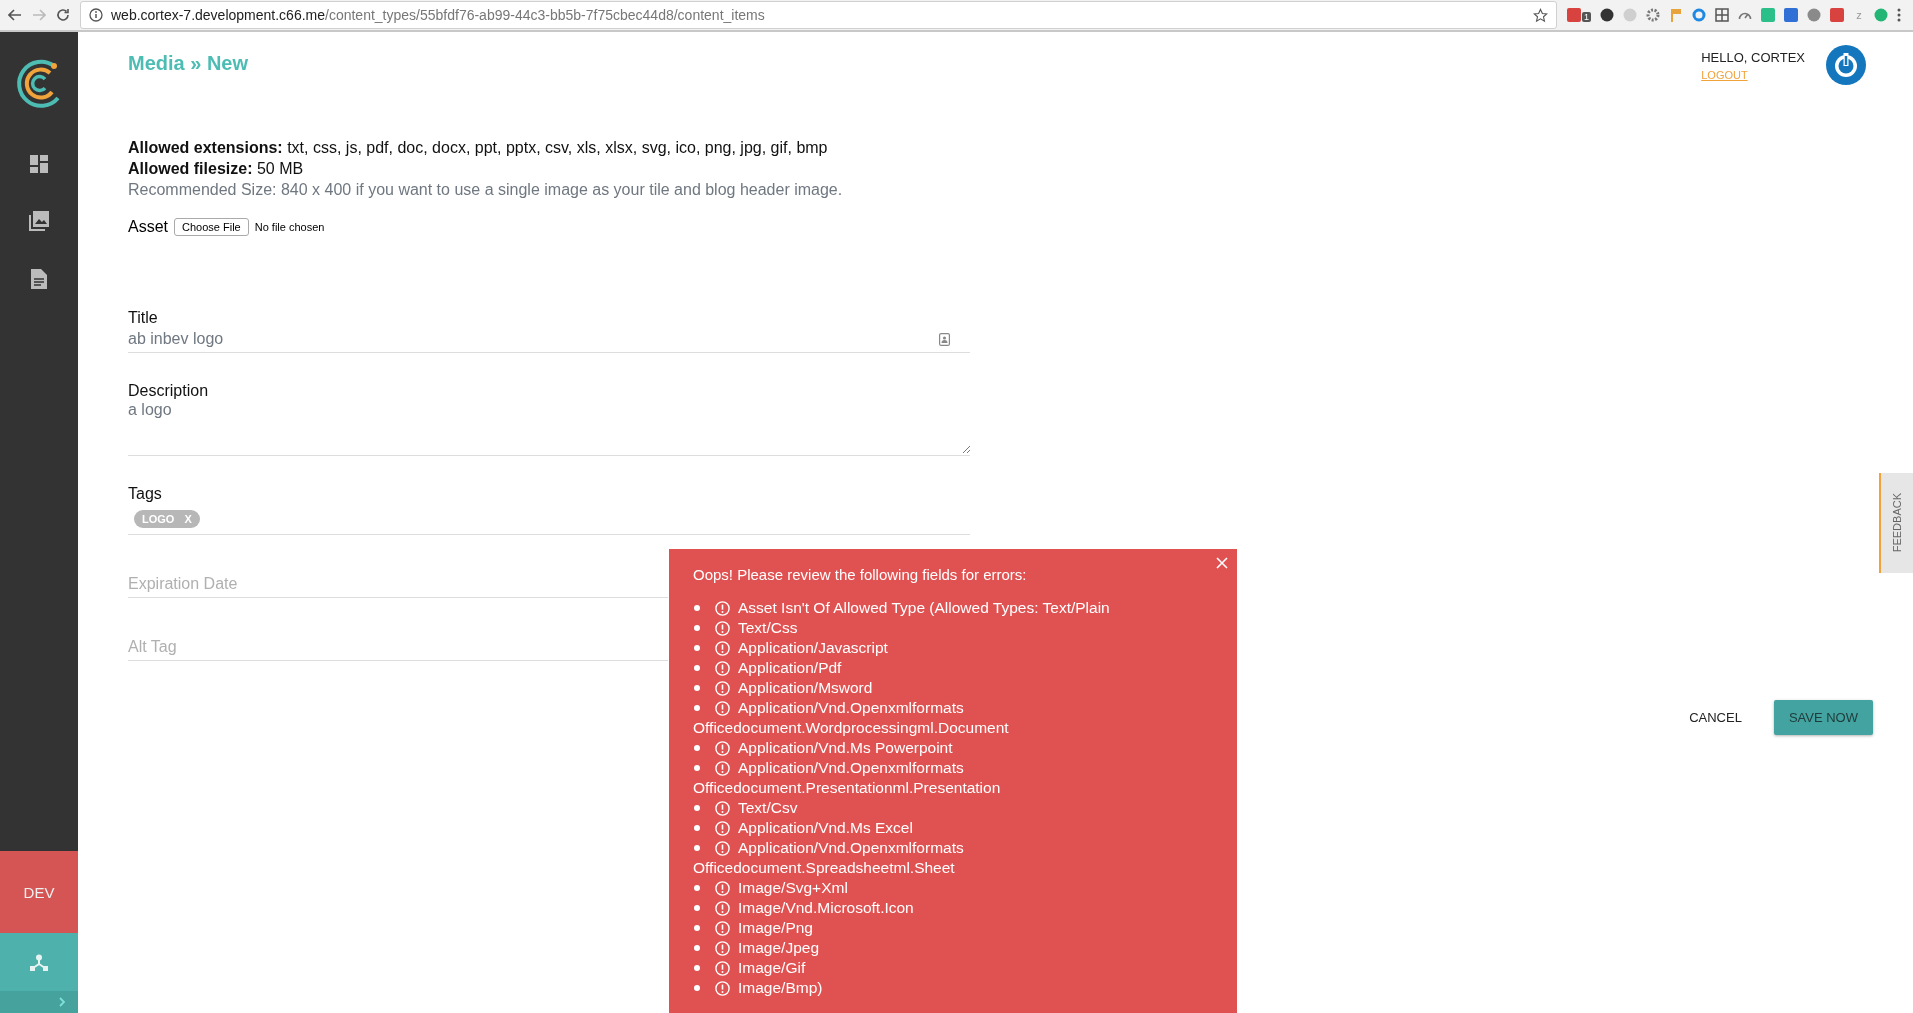 The width and height of the screenshot is (1913, 1013). What do you see at coordinates (15, 15) in the screenshot?
I see `back-icon` at bounding box center [15, 15].